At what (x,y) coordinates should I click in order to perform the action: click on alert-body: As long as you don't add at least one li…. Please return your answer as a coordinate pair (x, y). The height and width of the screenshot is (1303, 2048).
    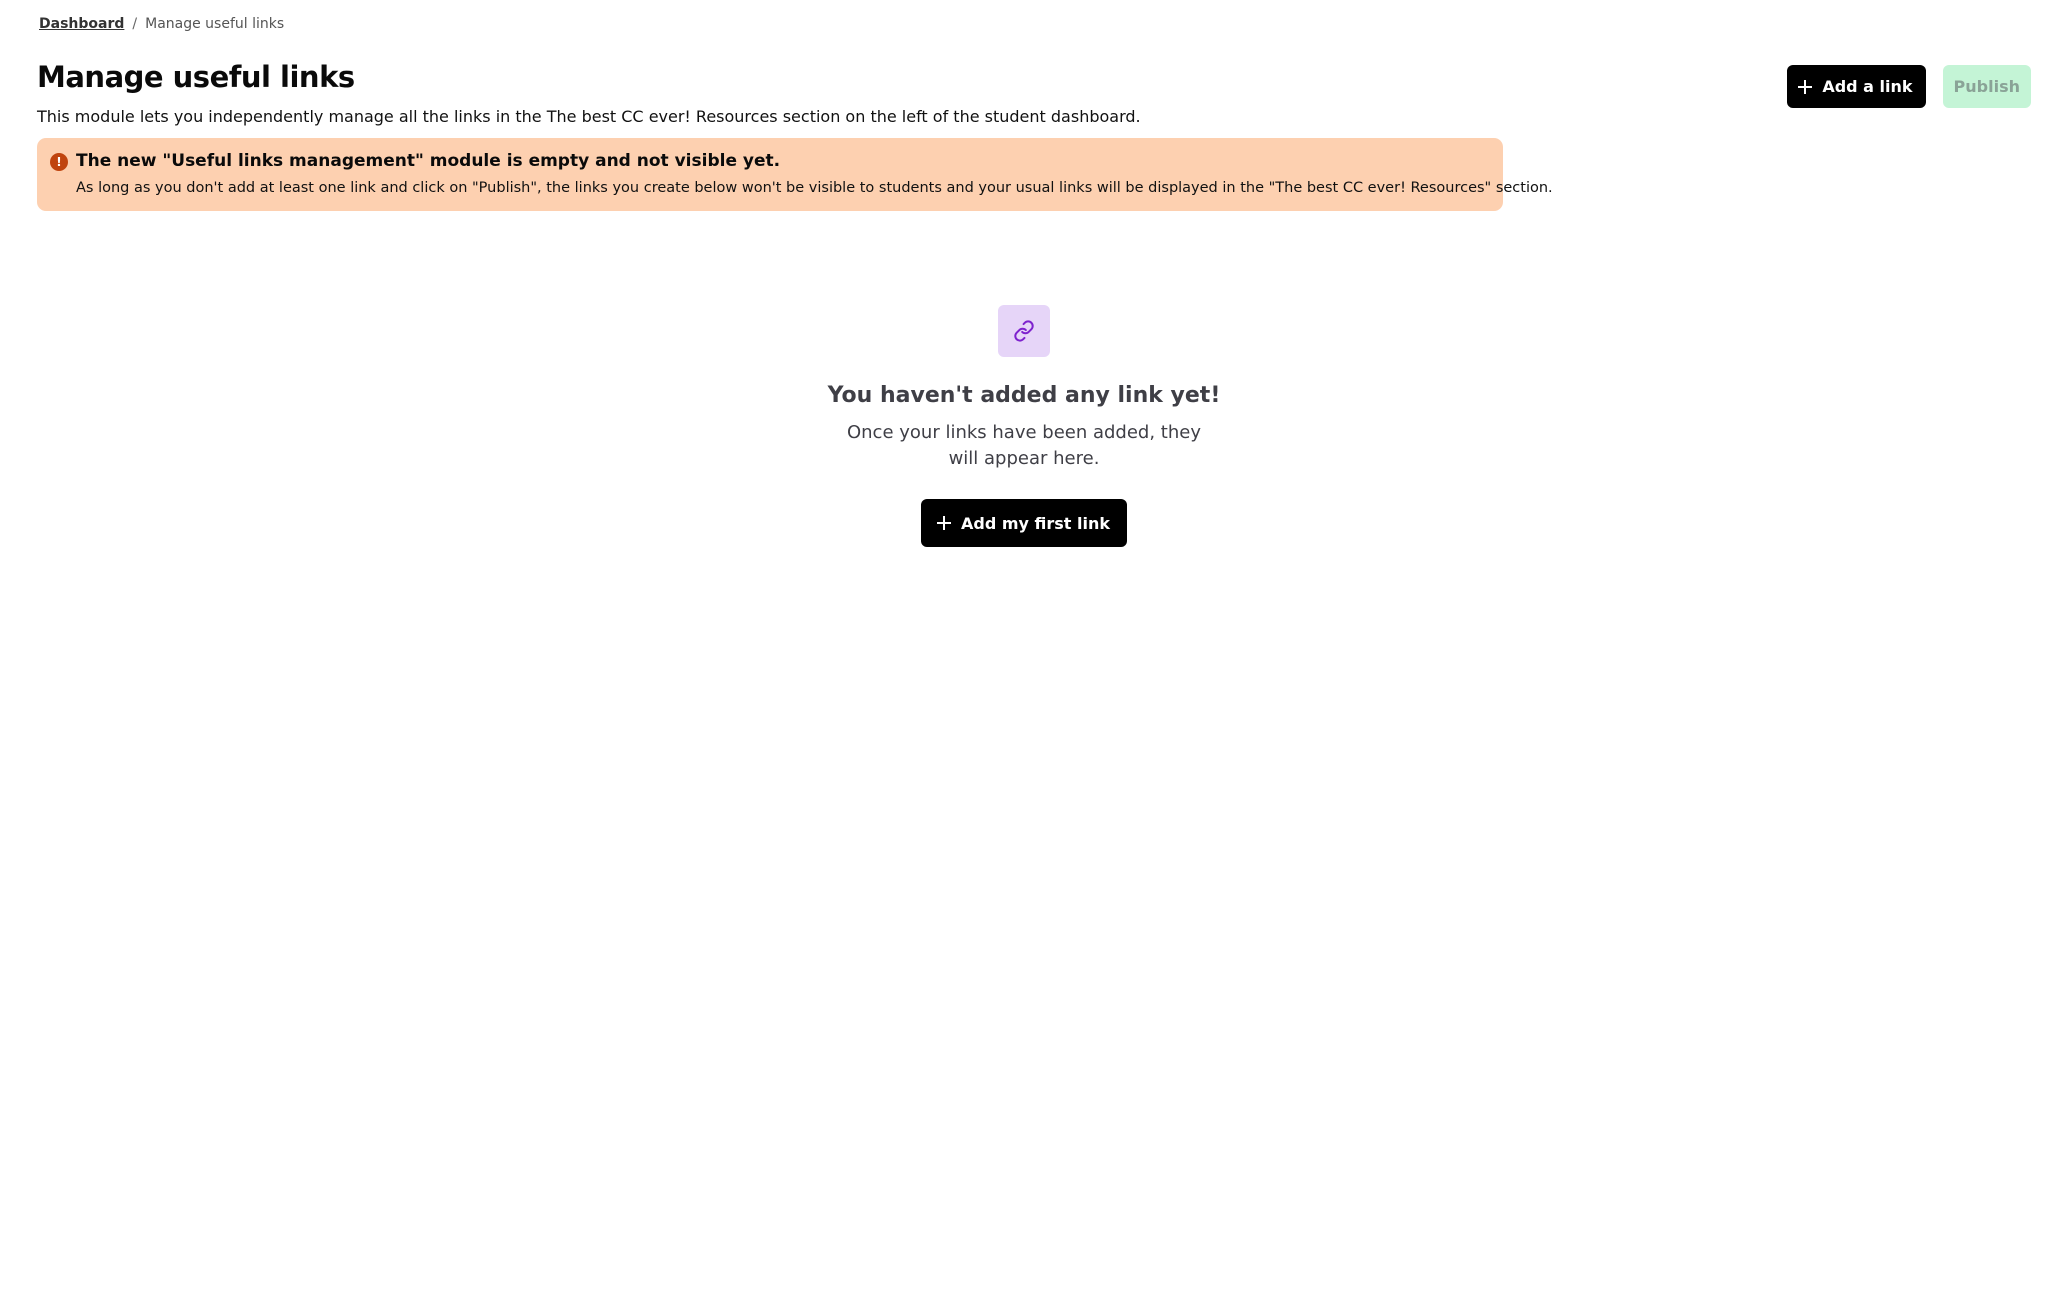
    Looking at the image, I should click on (814, 188).